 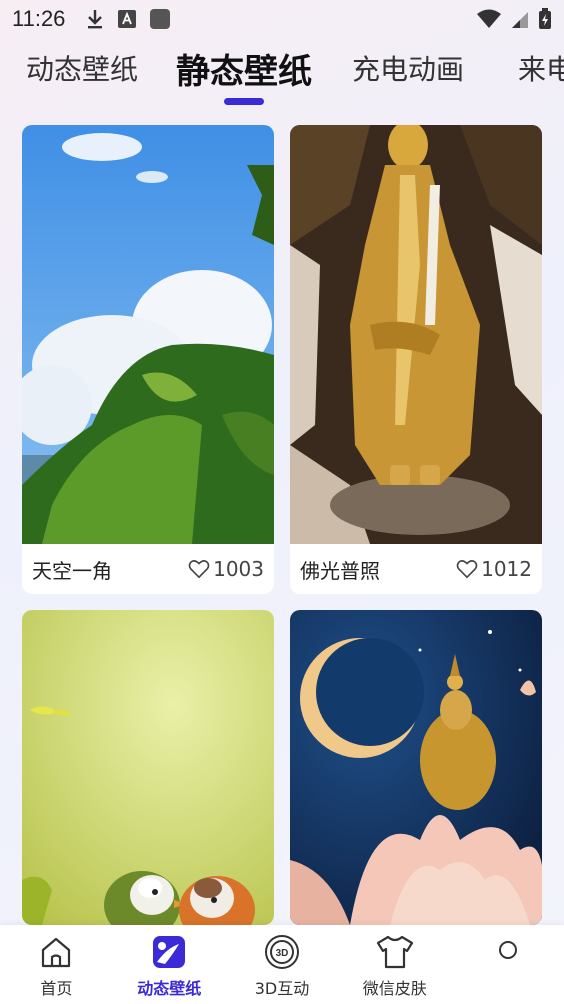 What do you see at coordinates (39, 18) in the screenshot?
I see `status-time: 11:26` at bounding box center [39, 18].